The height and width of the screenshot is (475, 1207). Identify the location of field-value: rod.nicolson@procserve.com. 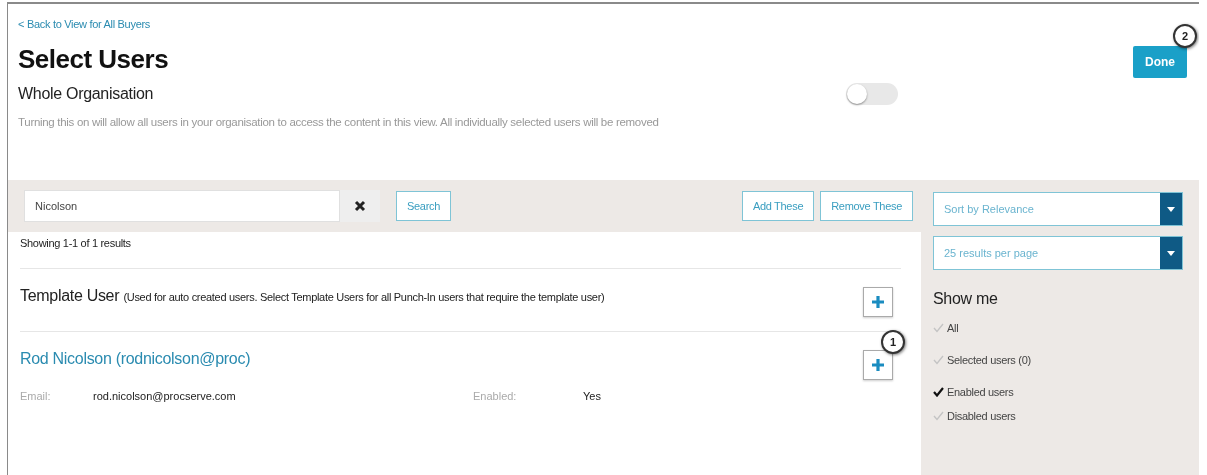
(165, 396).